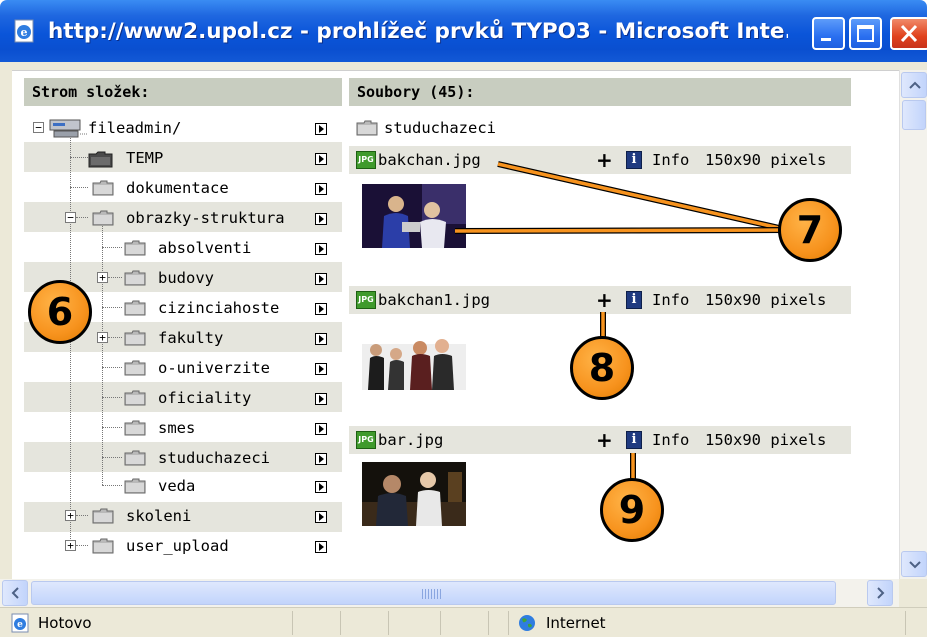  What do you see at coordinates (176, 428) in the screenshot?
I see `tree-item-smes: smes` at bounding box center [176, 428].